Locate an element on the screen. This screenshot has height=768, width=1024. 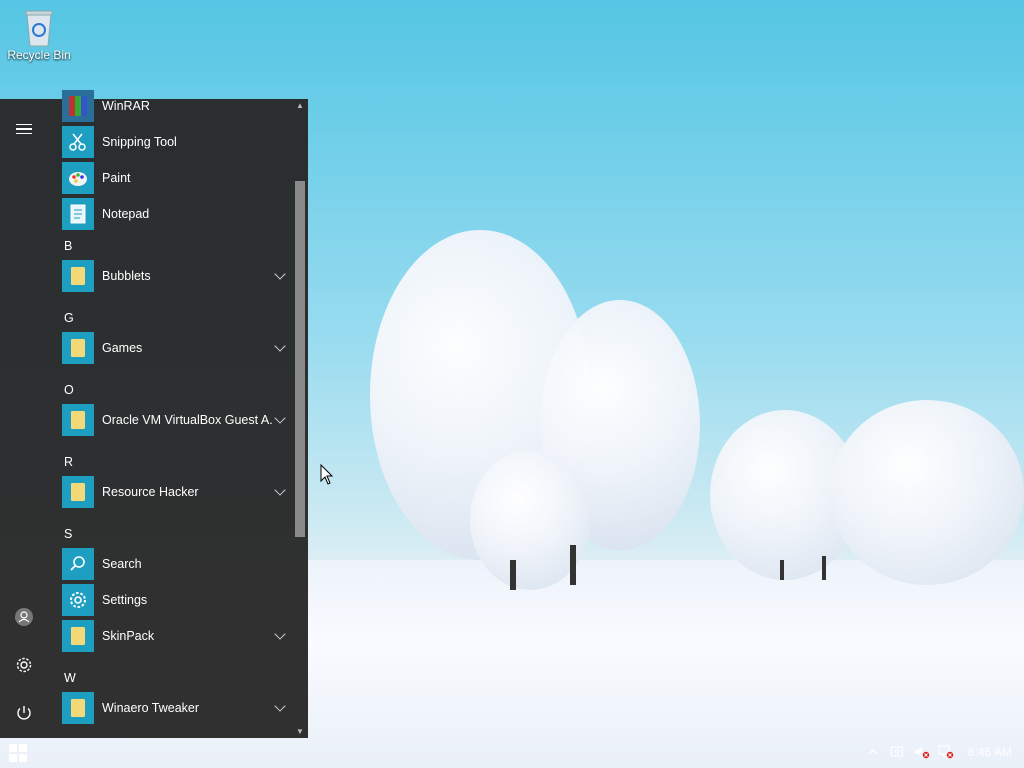
group-header-w: W is located at coordinates (70, 678).